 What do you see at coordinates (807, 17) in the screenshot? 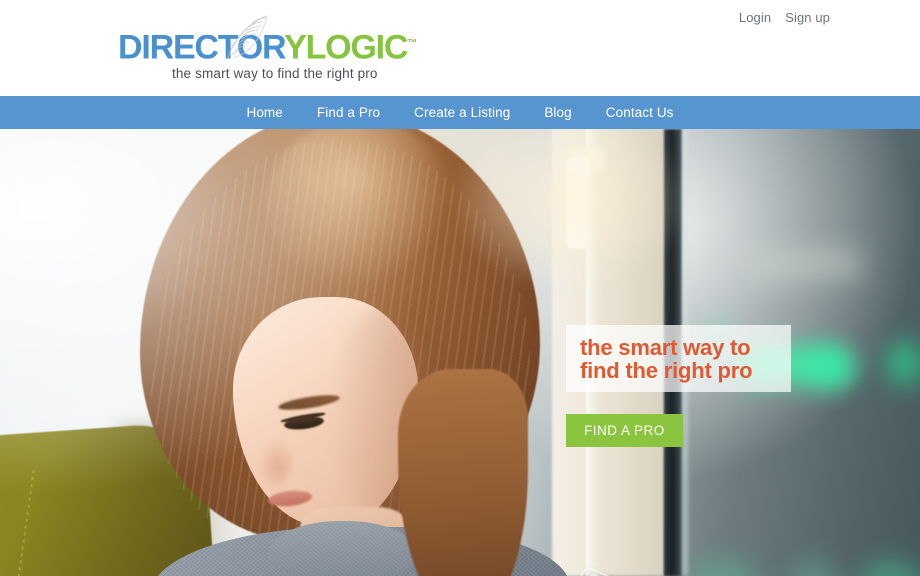
I see `signup-link: Sign up` at bounding box center [807, 17].